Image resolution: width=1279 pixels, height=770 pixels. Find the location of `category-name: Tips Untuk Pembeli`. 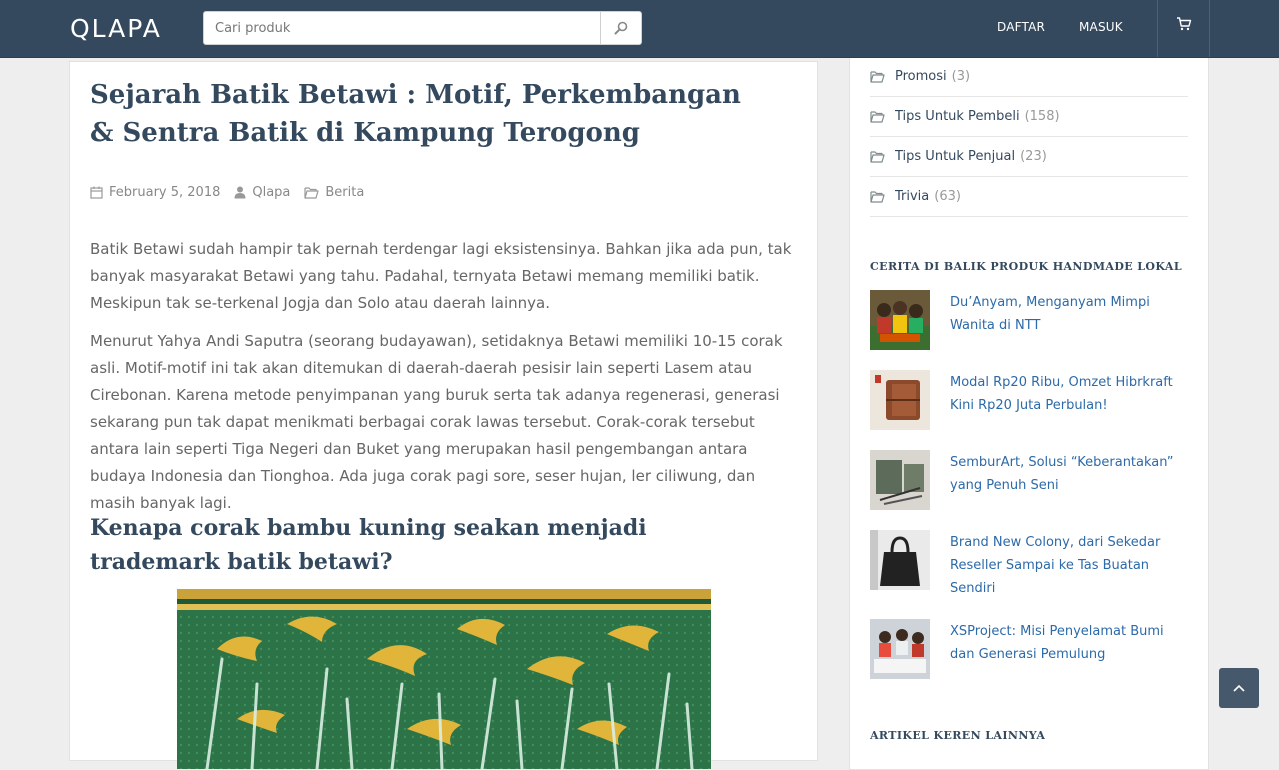

category-name: Tips Untuk Pembeli is located at coordinates (957, 116).